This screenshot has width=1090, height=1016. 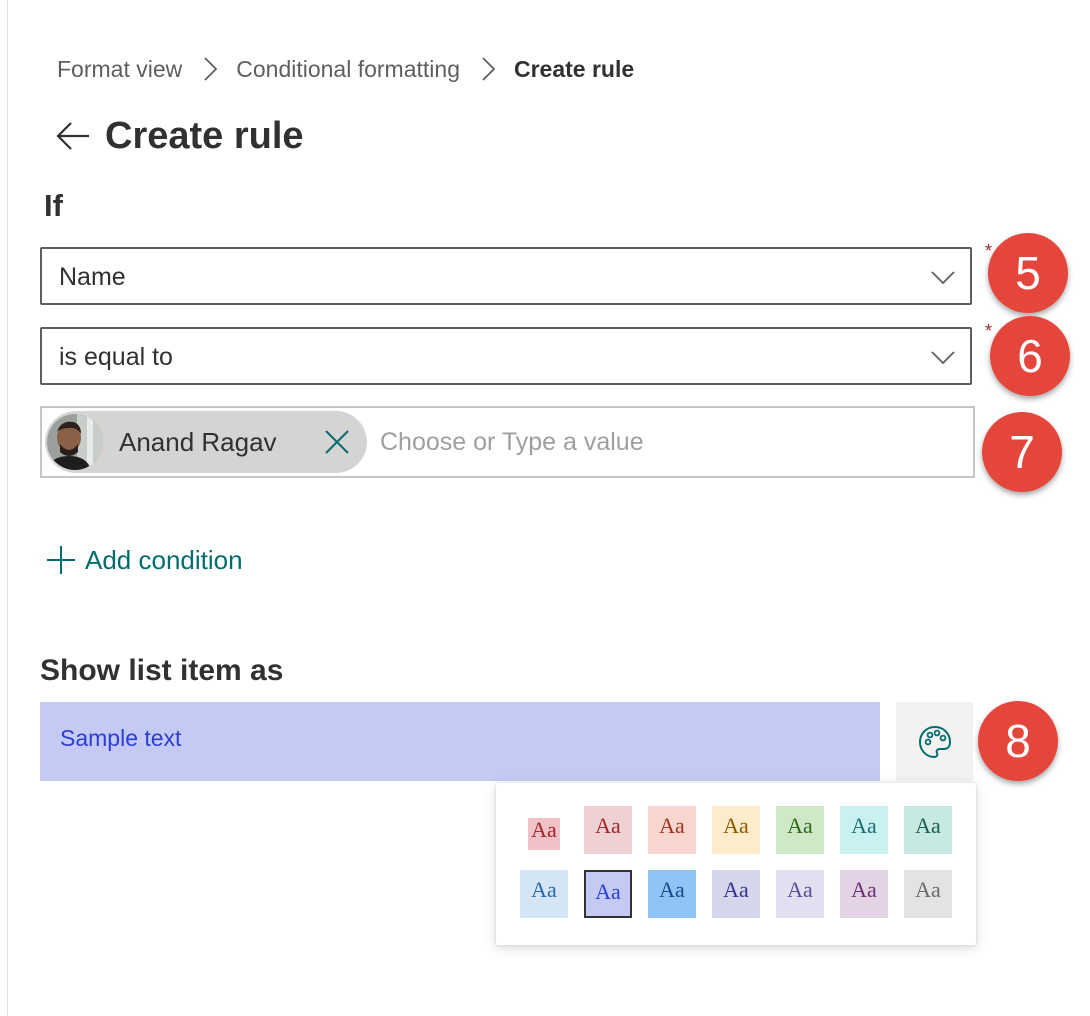 I want to click on breadcrumb-create-rule: Create rule, so click(x=574, y=68).